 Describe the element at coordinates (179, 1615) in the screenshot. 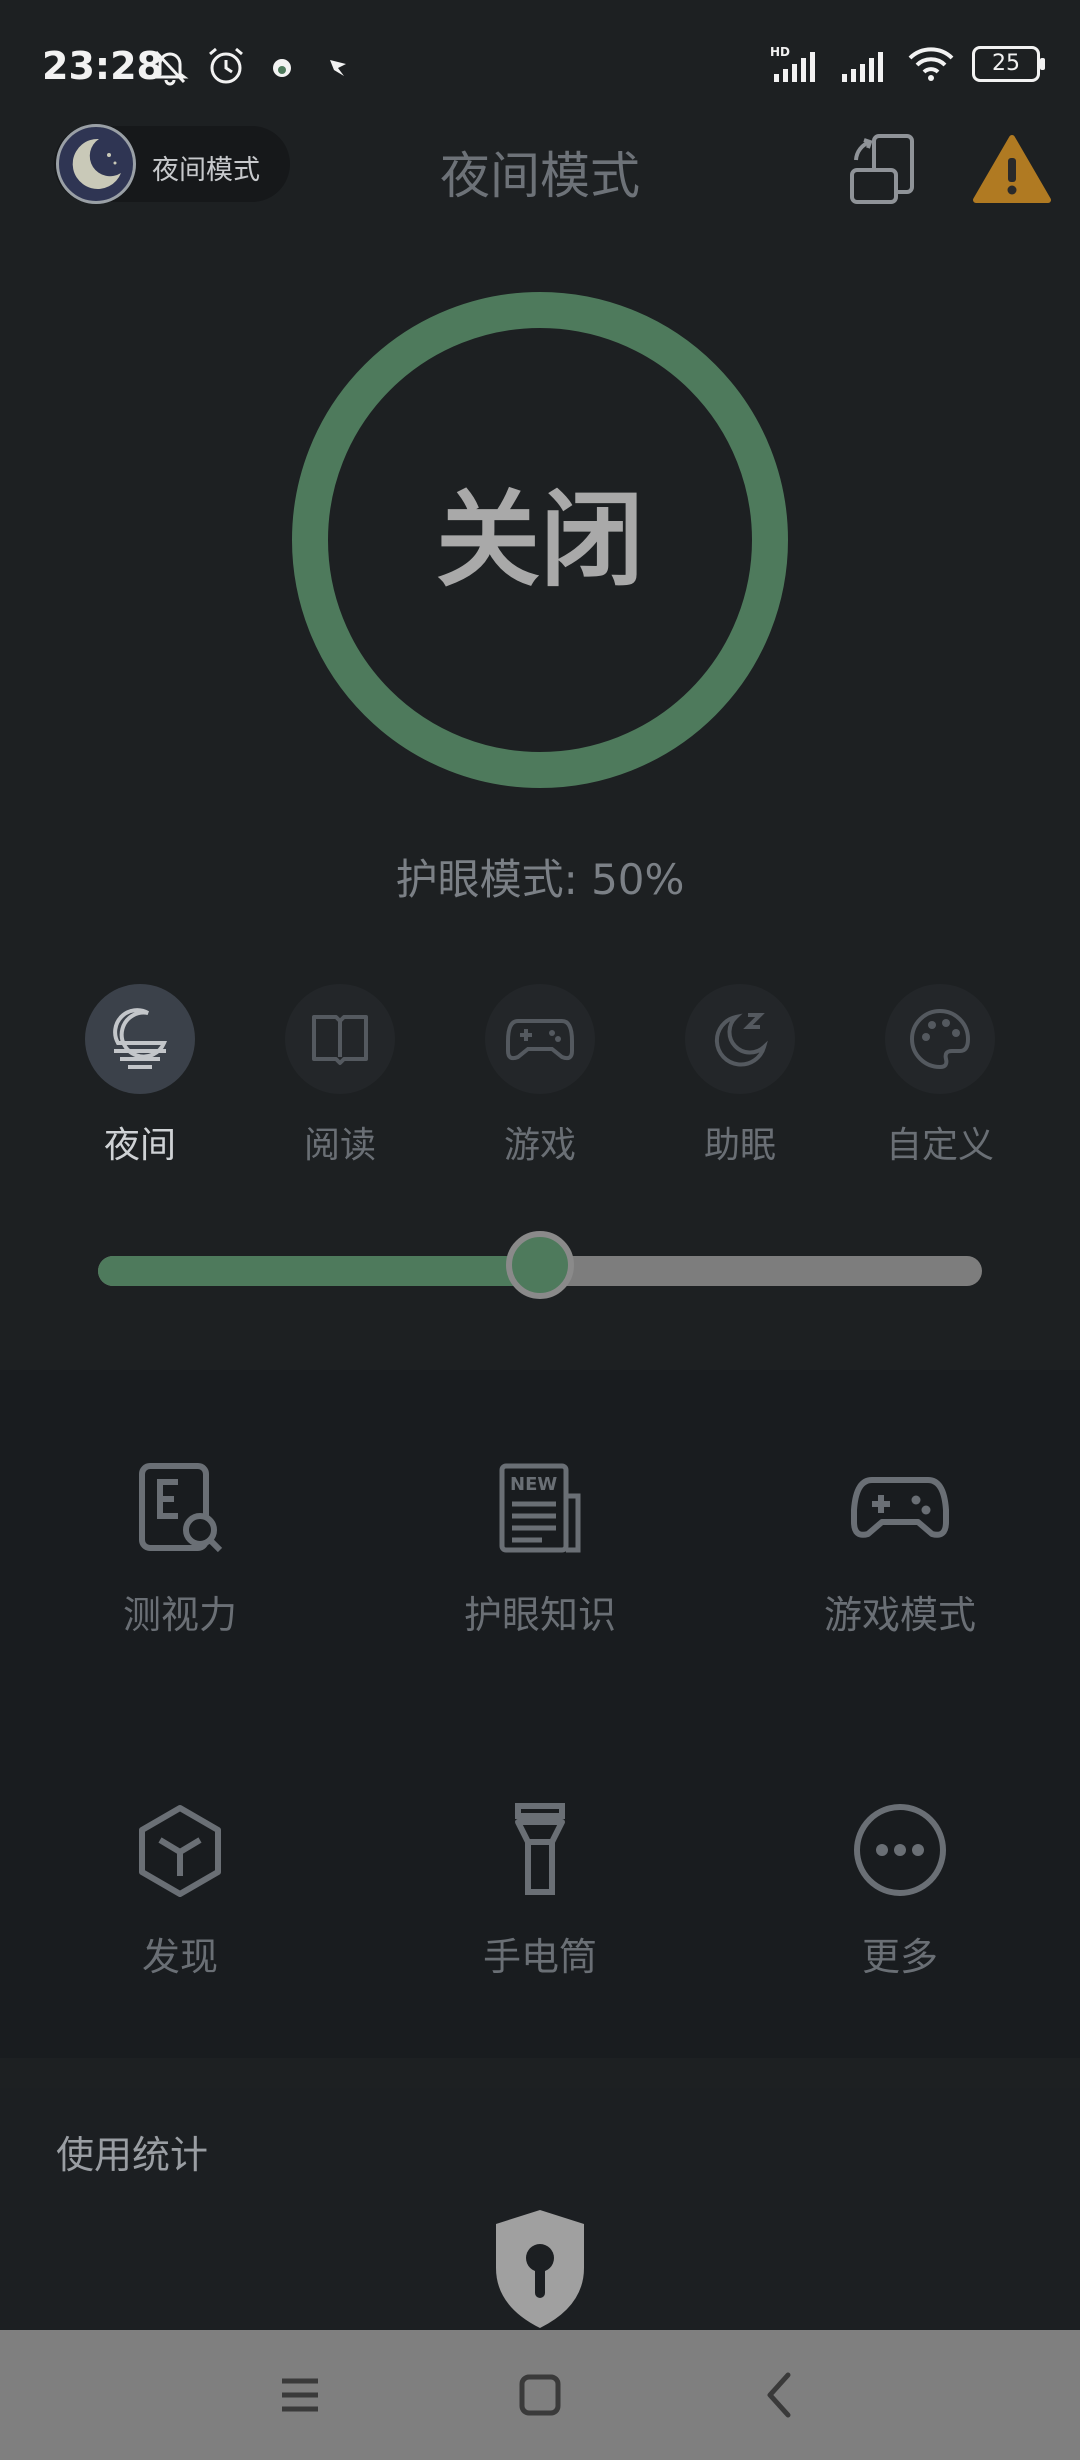

I see `tool-label: 测视力` at that location.